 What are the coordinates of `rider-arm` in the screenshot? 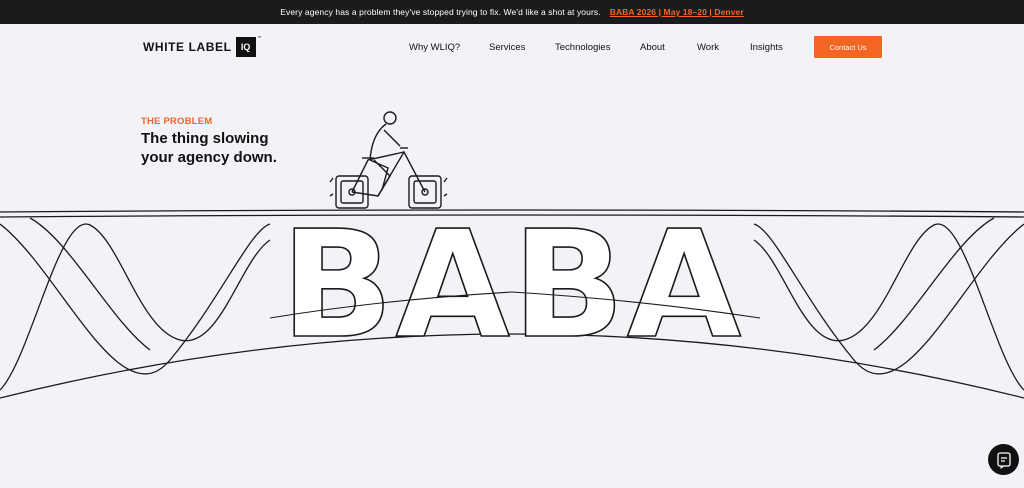 It's located at (392, 138).